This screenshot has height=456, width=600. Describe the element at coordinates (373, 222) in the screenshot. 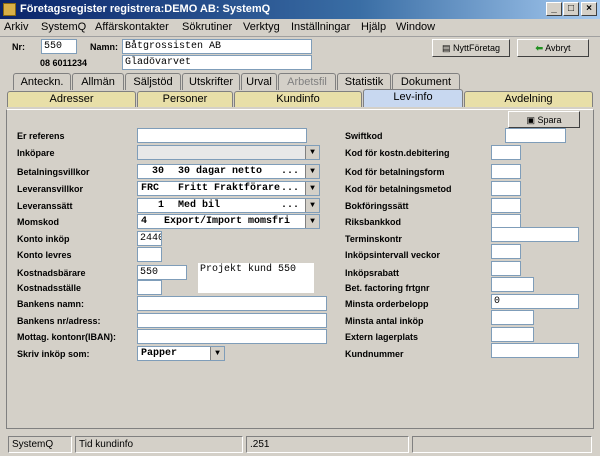

I see `riksbankkod-label: Riksbankkod` at that location.